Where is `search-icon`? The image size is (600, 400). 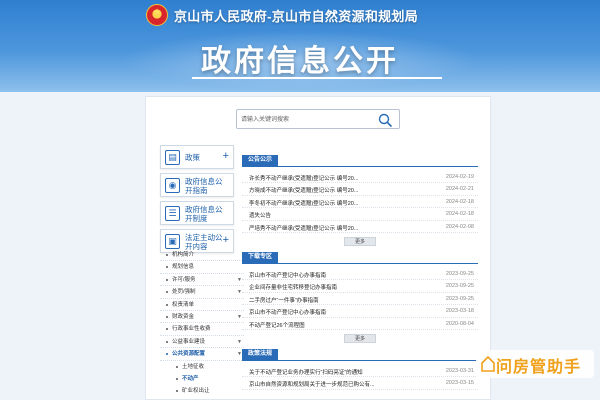
search-icon is located at coordinates (385, 120).